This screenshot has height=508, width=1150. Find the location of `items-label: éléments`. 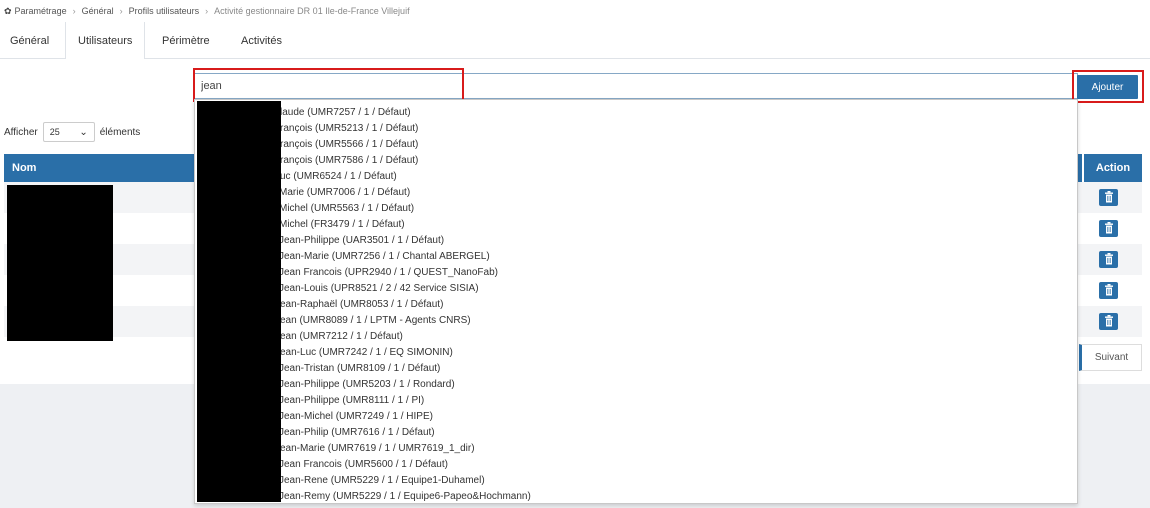

items-label: éléments is located at coordinates (120, 132).